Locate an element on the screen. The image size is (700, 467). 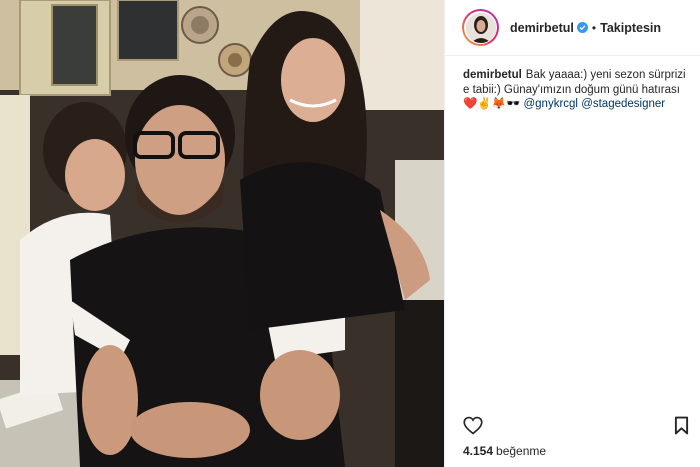
likes-count: 4.154 beğenme is located at coordinates (504, 451).